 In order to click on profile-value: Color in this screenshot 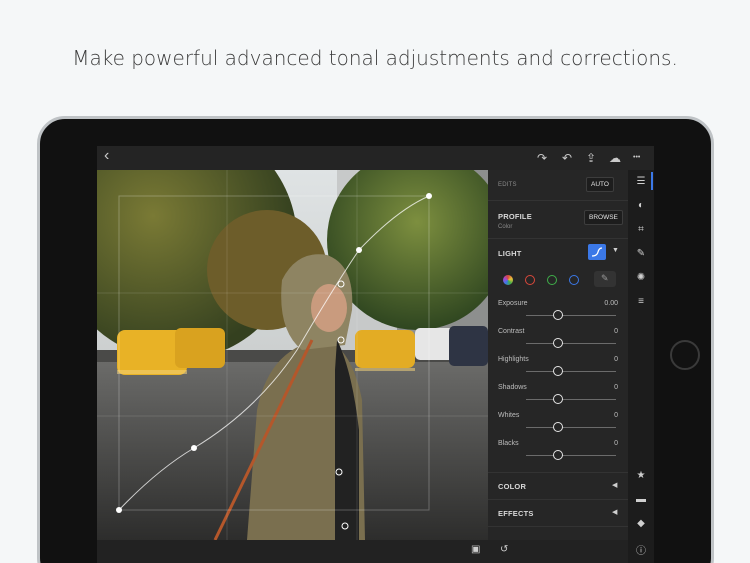, I will do `click(505, 227)`.